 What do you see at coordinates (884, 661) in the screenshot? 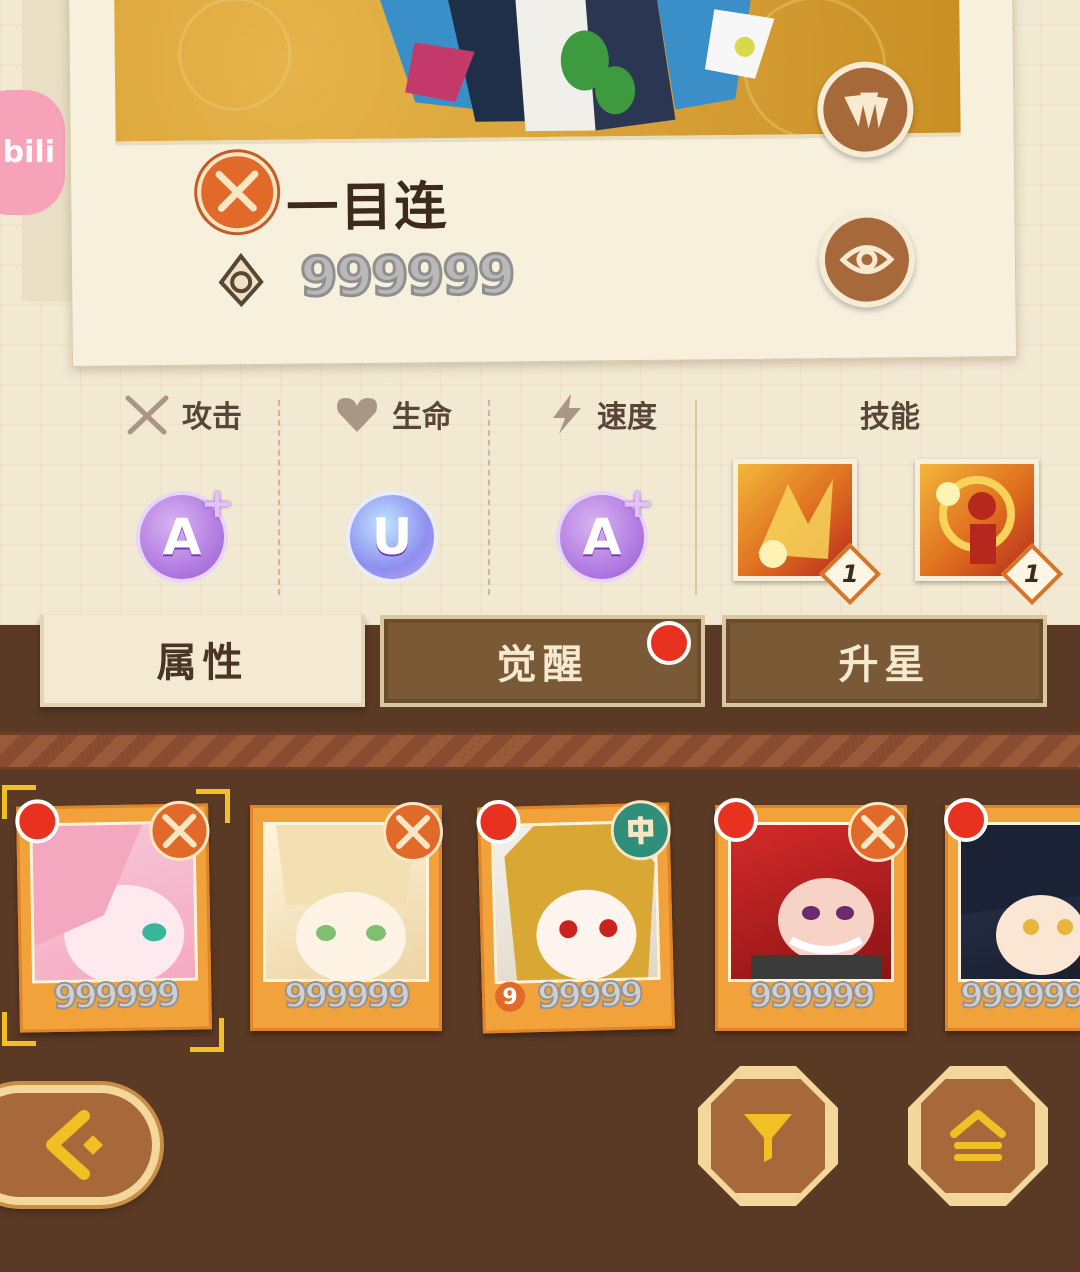
I see `tab-star-up: 升星` at bounding box center [884, 661].